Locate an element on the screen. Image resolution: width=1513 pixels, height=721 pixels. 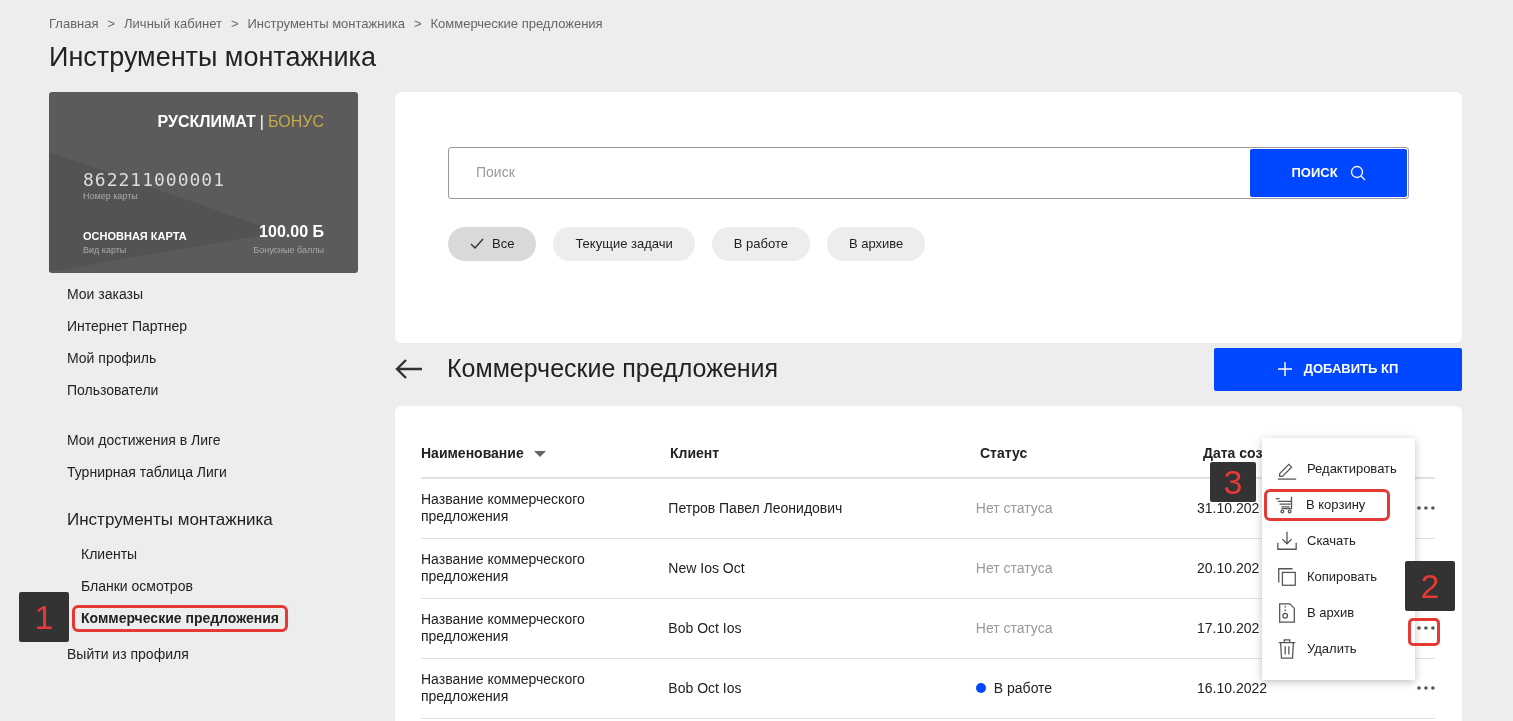
copy-icon is located at coordinates (1287, 577).